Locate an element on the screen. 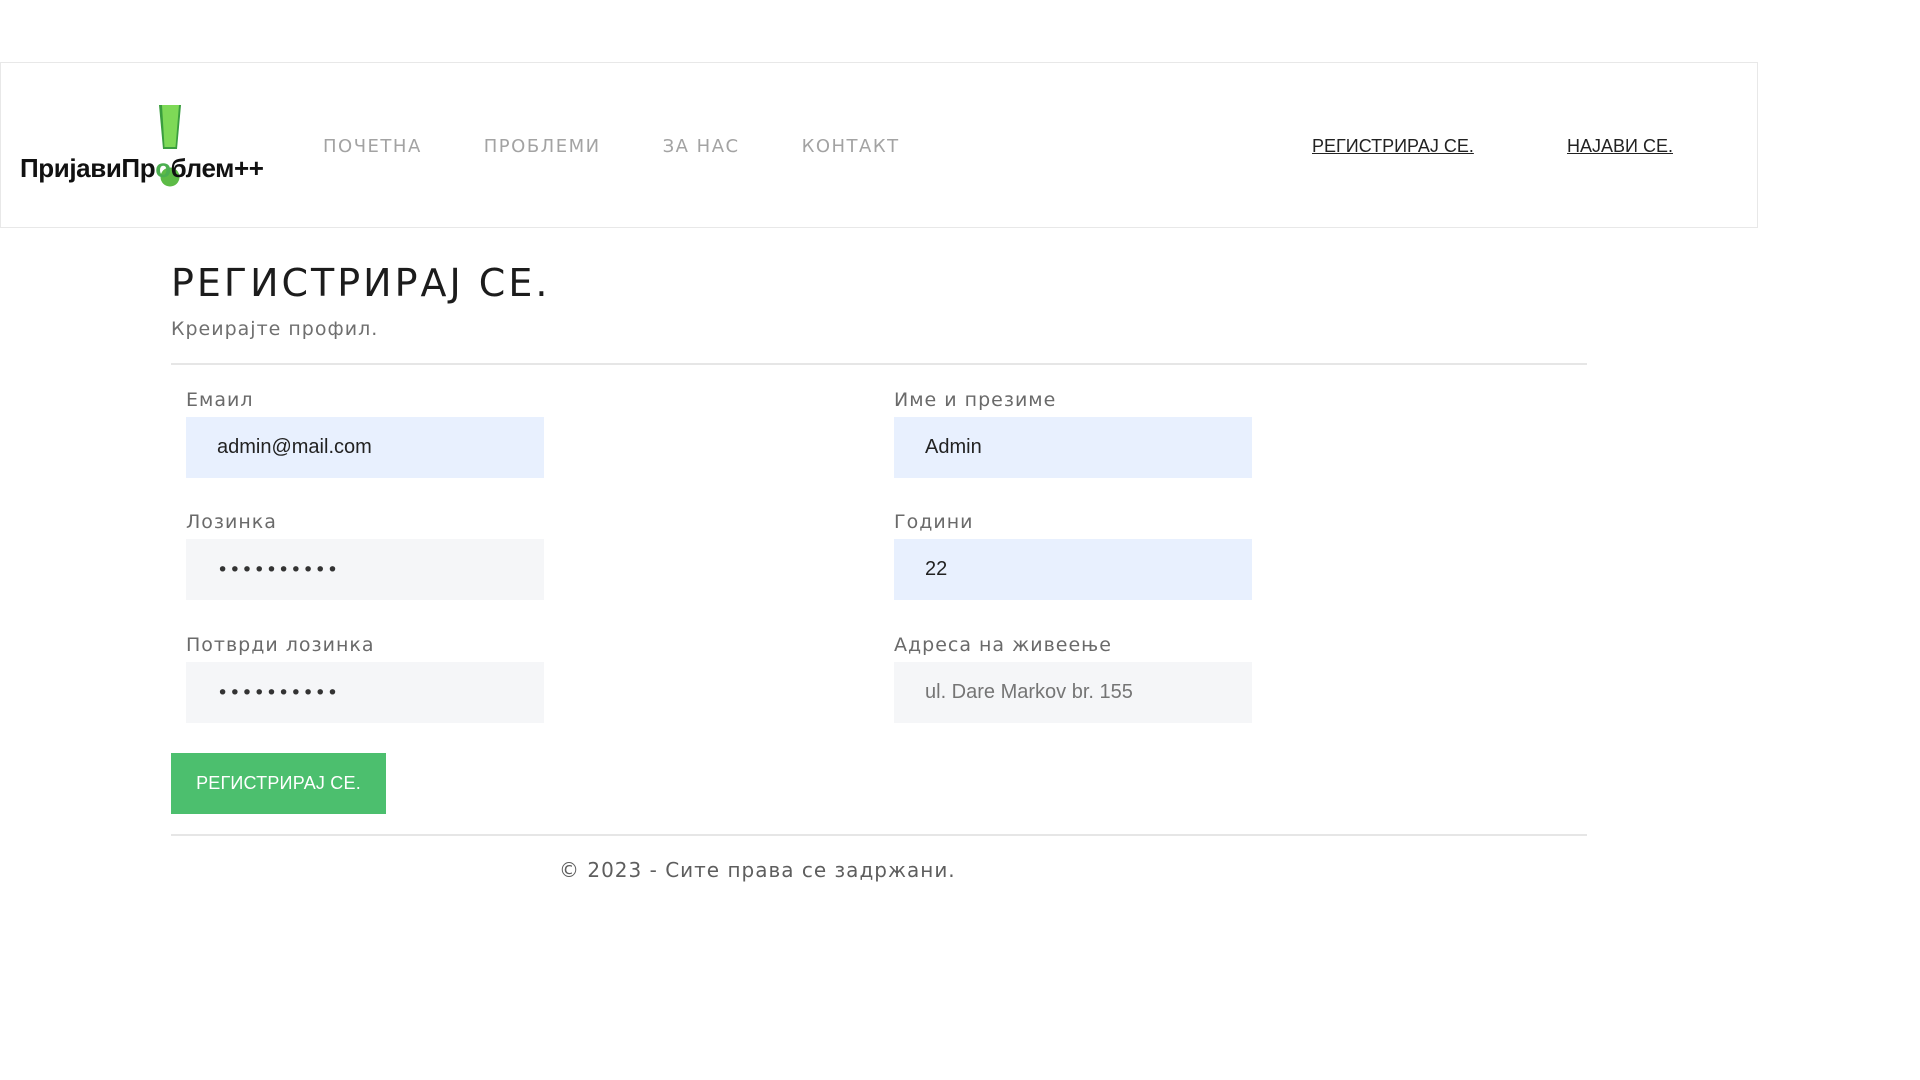  age-field is located at coordinates (1073, 569).